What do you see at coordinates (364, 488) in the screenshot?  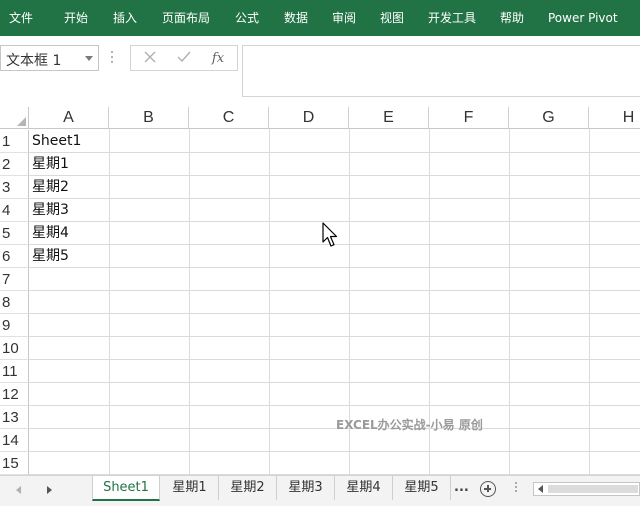 I see `sheet-tab-day4: 星期4` at bounding box center [364, 488].